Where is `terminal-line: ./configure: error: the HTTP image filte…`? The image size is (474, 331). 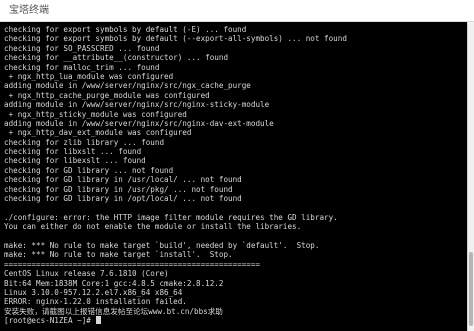
terminal-line: ./configure: error: the HTTP image filte… is located at coordinates (171, 217).